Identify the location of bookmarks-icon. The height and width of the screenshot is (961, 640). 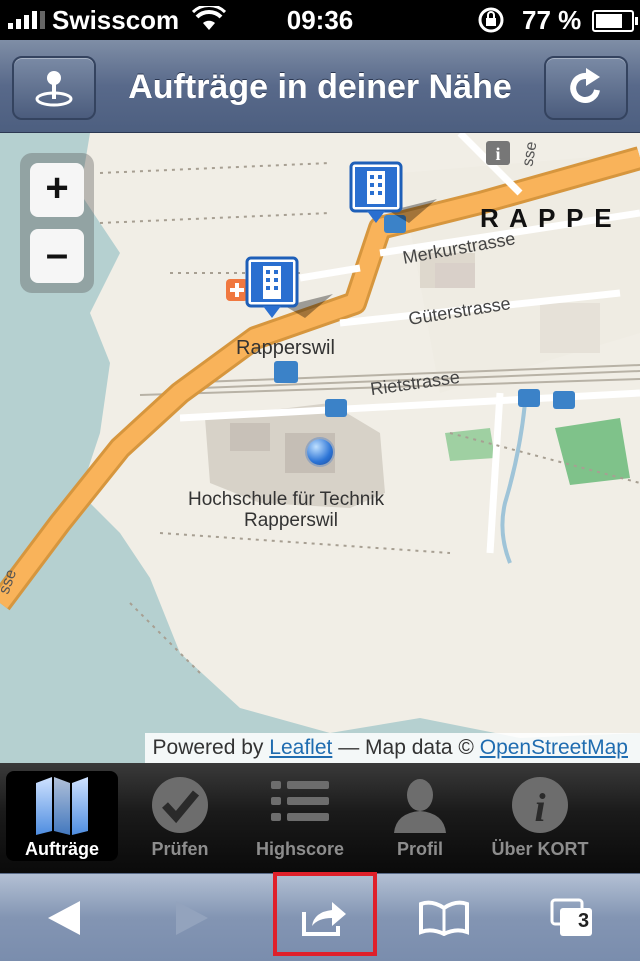
(444, 918).